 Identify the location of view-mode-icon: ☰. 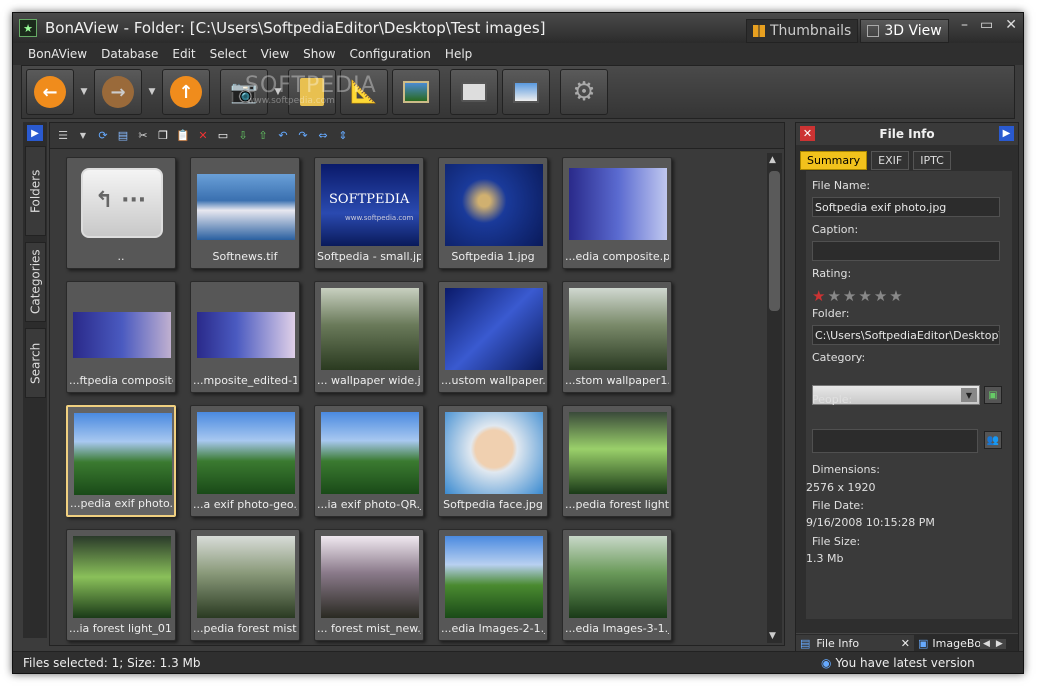
(63, 136).